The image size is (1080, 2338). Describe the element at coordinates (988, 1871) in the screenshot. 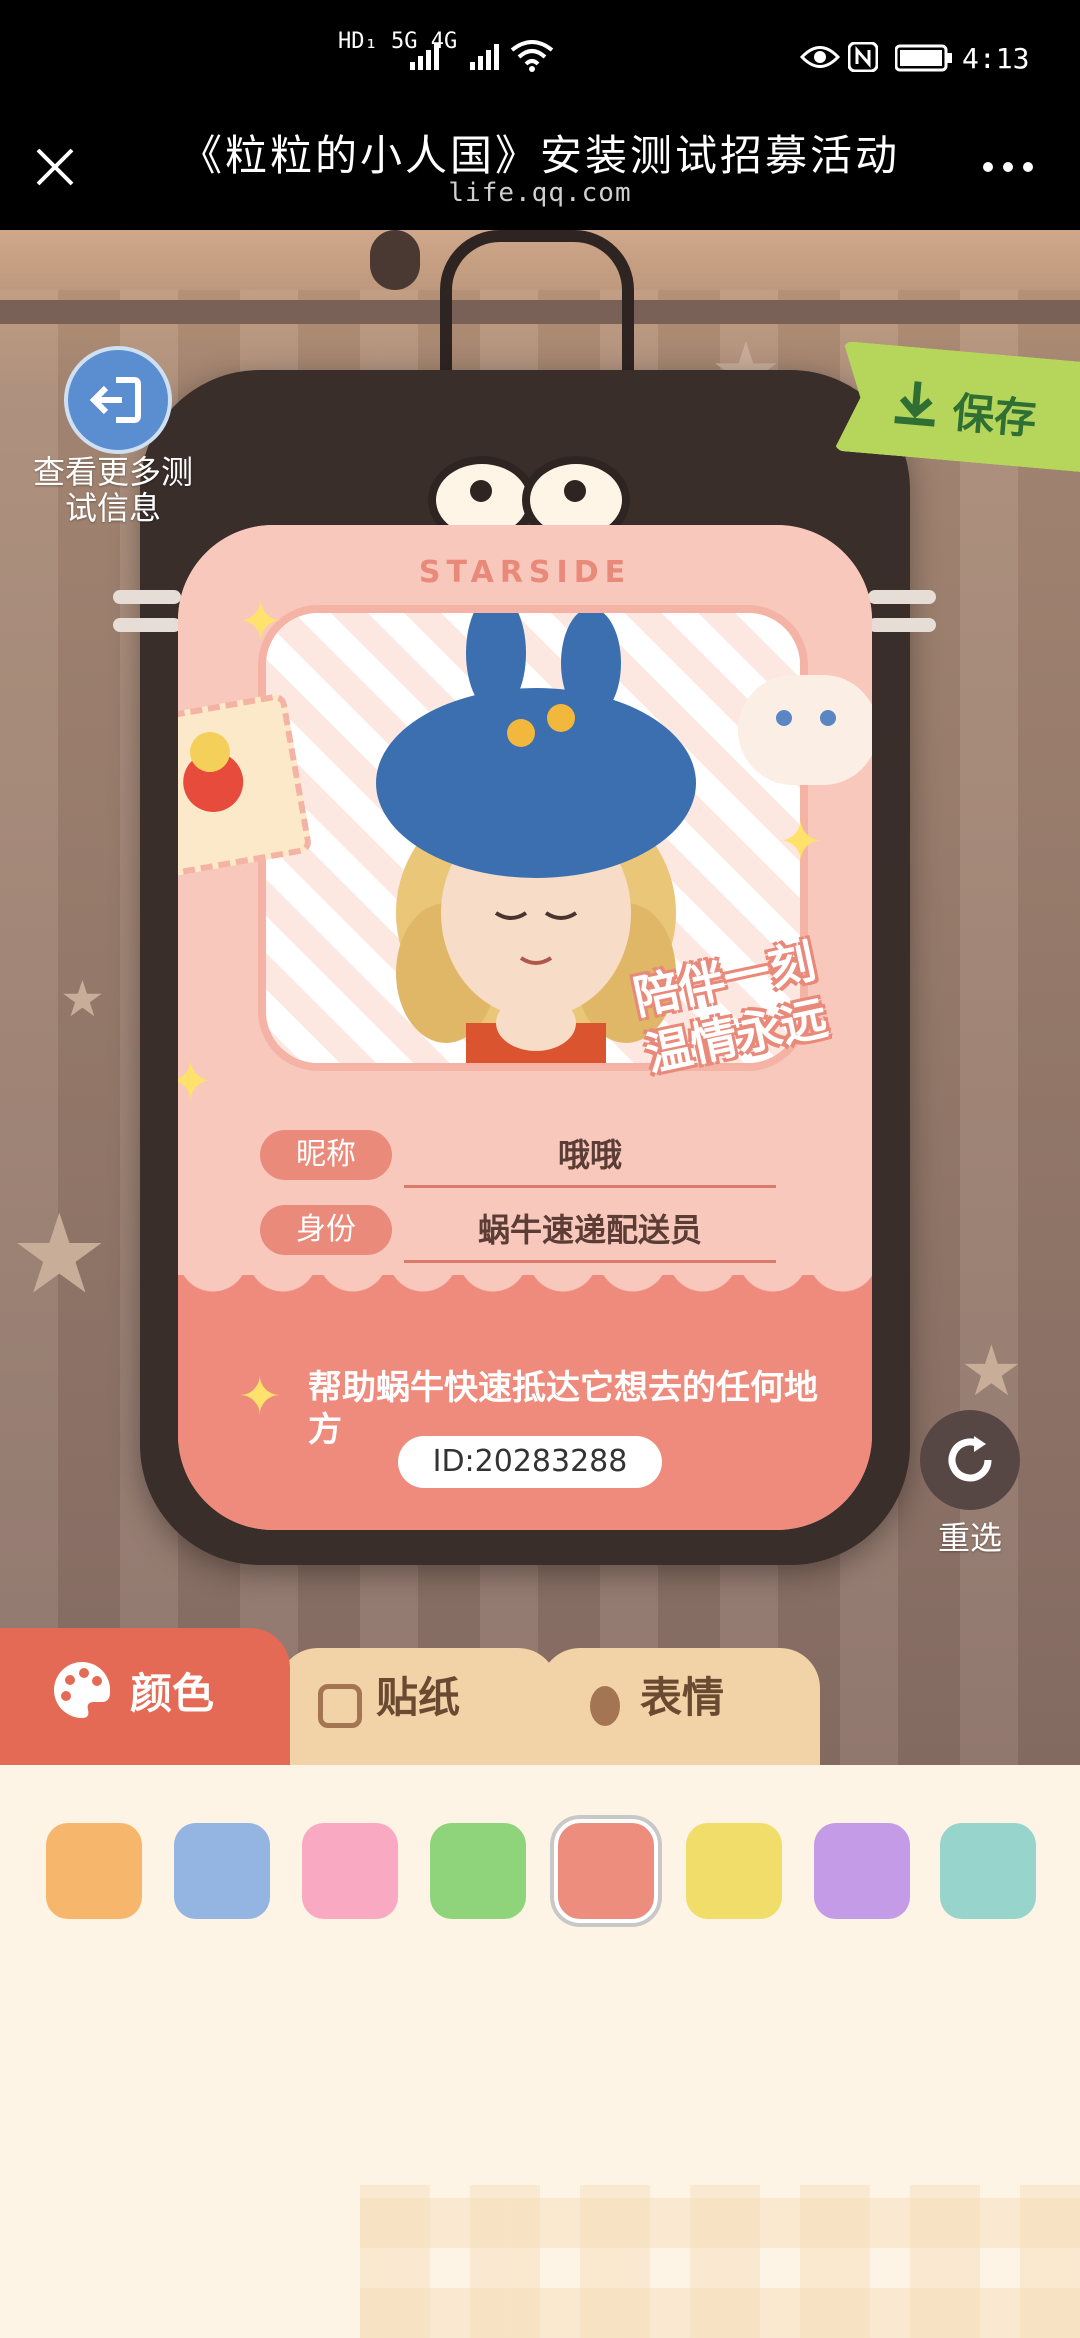

I see `color-swatch-teal` at that location.